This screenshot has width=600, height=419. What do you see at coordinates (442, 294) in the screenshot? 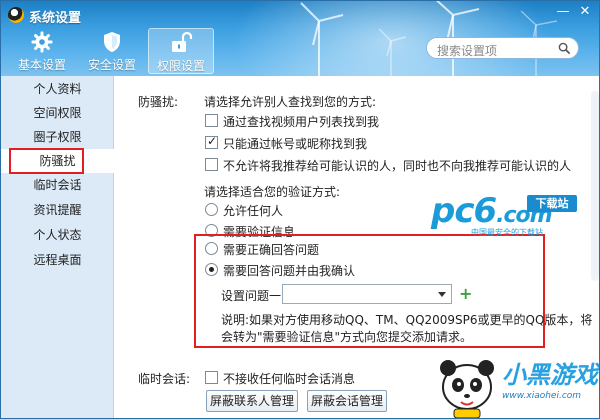
I see `chevron-down-icon` at bounding box center [442, 294].